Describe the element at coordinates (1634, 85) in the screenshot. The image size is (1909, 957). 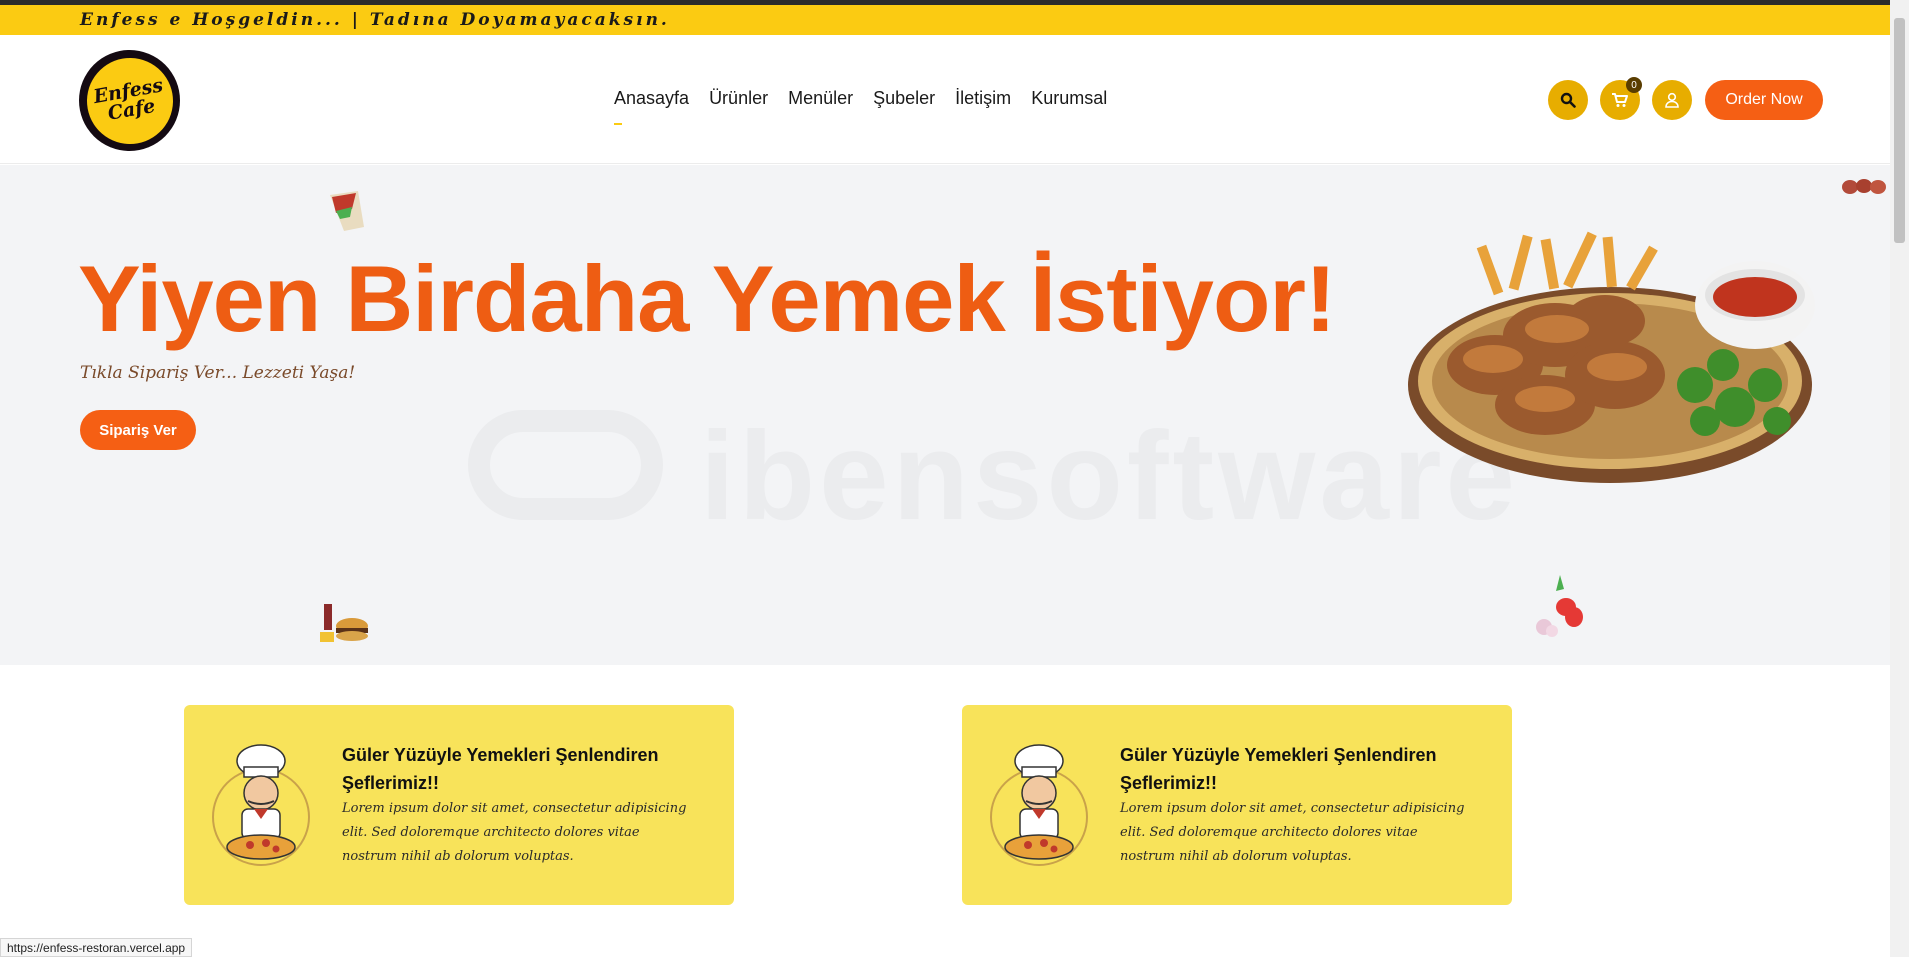
I see `cart-count-badge: 0` at that location.